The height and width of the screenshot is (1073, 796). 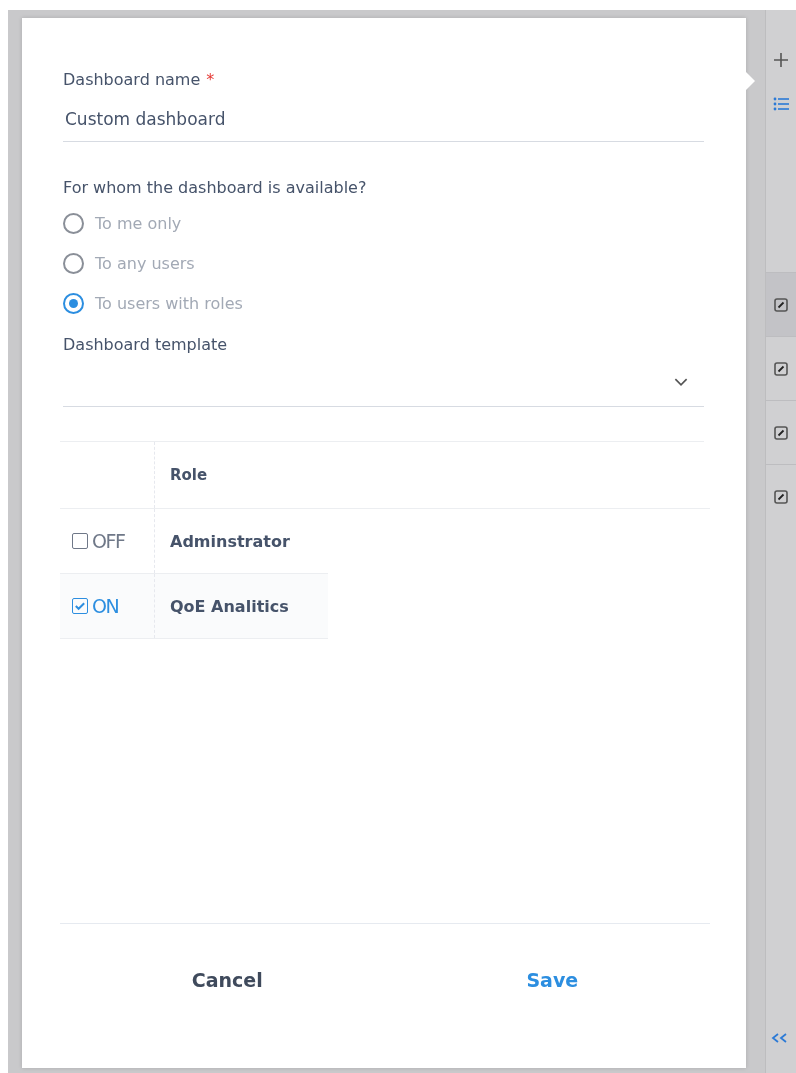 I want to click on radio-option: To me only, so click(x=122, y=223).